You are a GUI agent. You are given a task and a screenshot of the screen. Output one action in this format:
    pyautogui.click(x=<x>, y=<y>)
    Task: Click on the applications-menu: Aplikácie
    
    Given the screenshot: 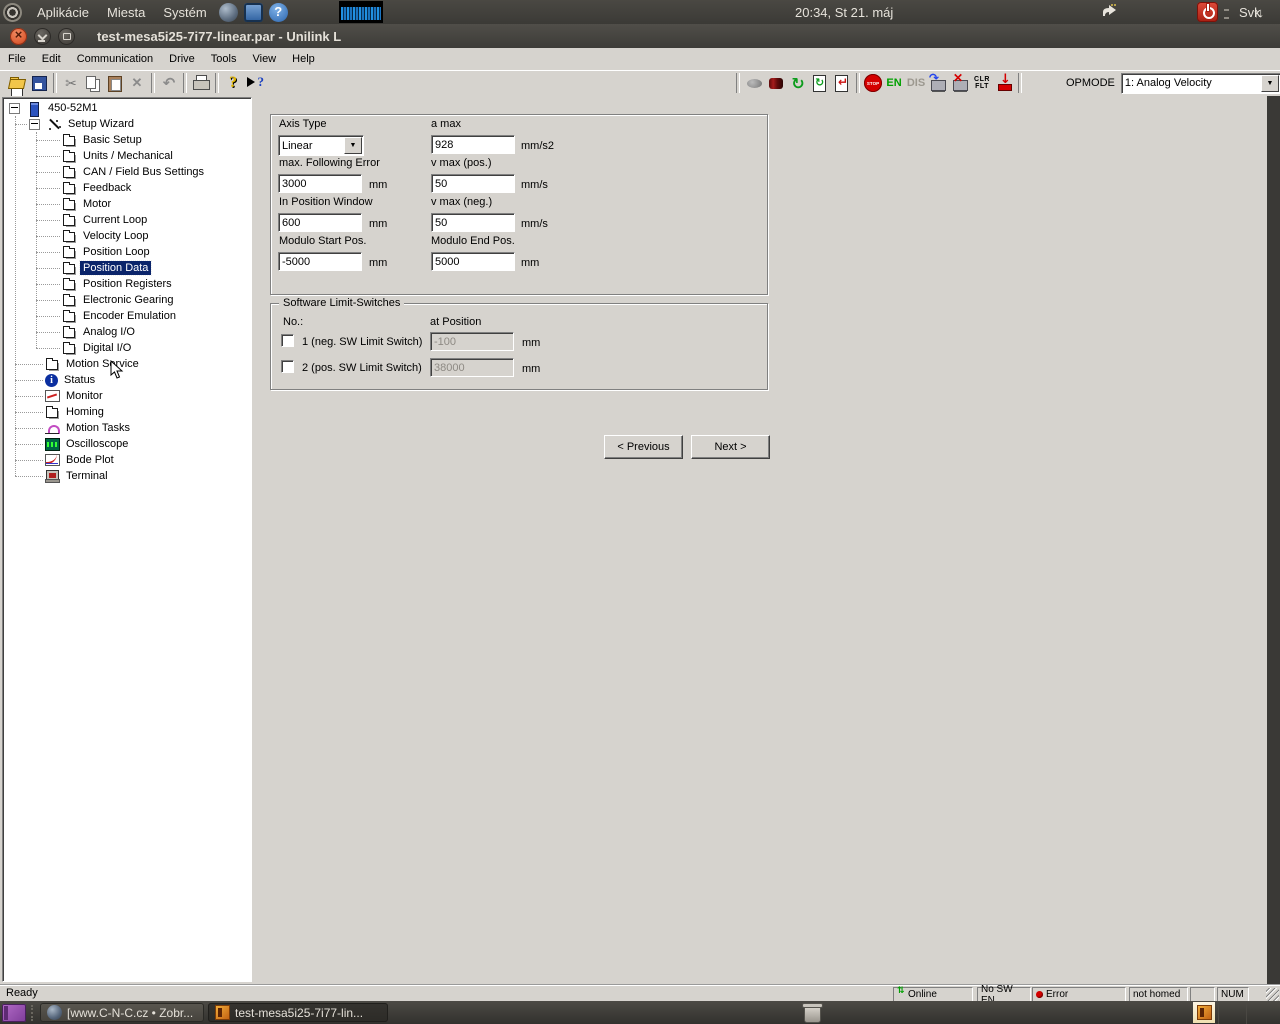 What is the action you would take?
    pyautogui.click(x=63, y=12)
    